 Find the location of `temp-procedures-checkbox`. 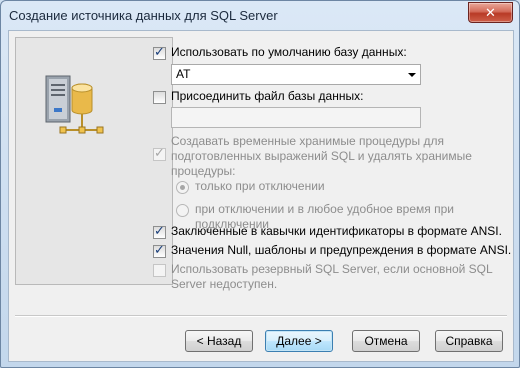

temp-procedures-checkbox is located at coordinates (159, 153).